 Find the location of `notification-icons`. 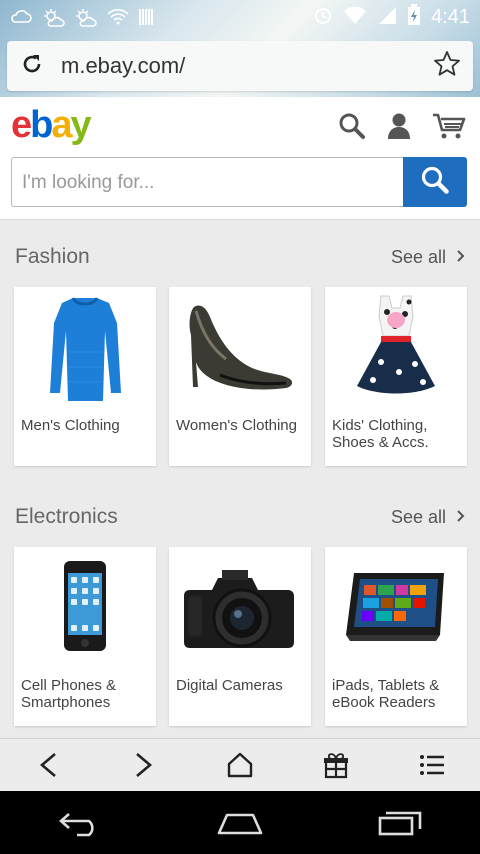

notification-icons is located at coordinates (85, 17).